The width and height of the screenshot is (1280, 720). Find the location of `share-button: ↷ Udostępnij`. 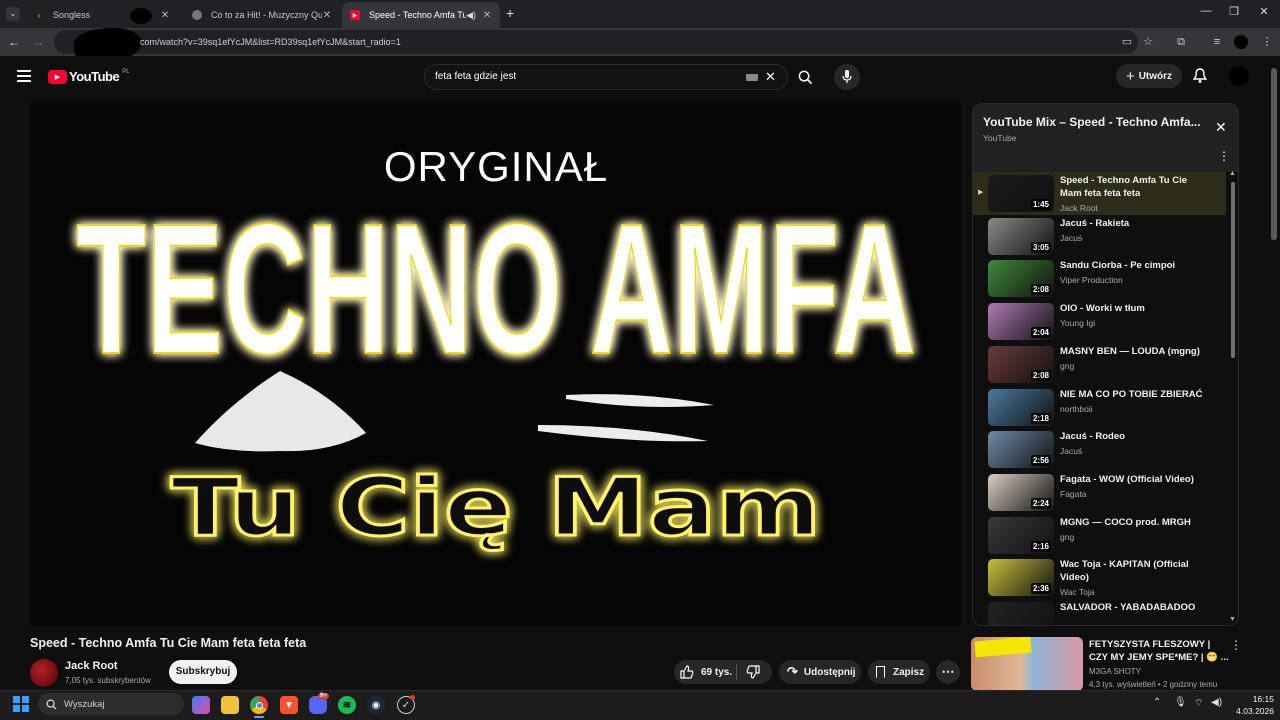

share-button: ↷ Udostępnij is located at coordinates (820, 672).